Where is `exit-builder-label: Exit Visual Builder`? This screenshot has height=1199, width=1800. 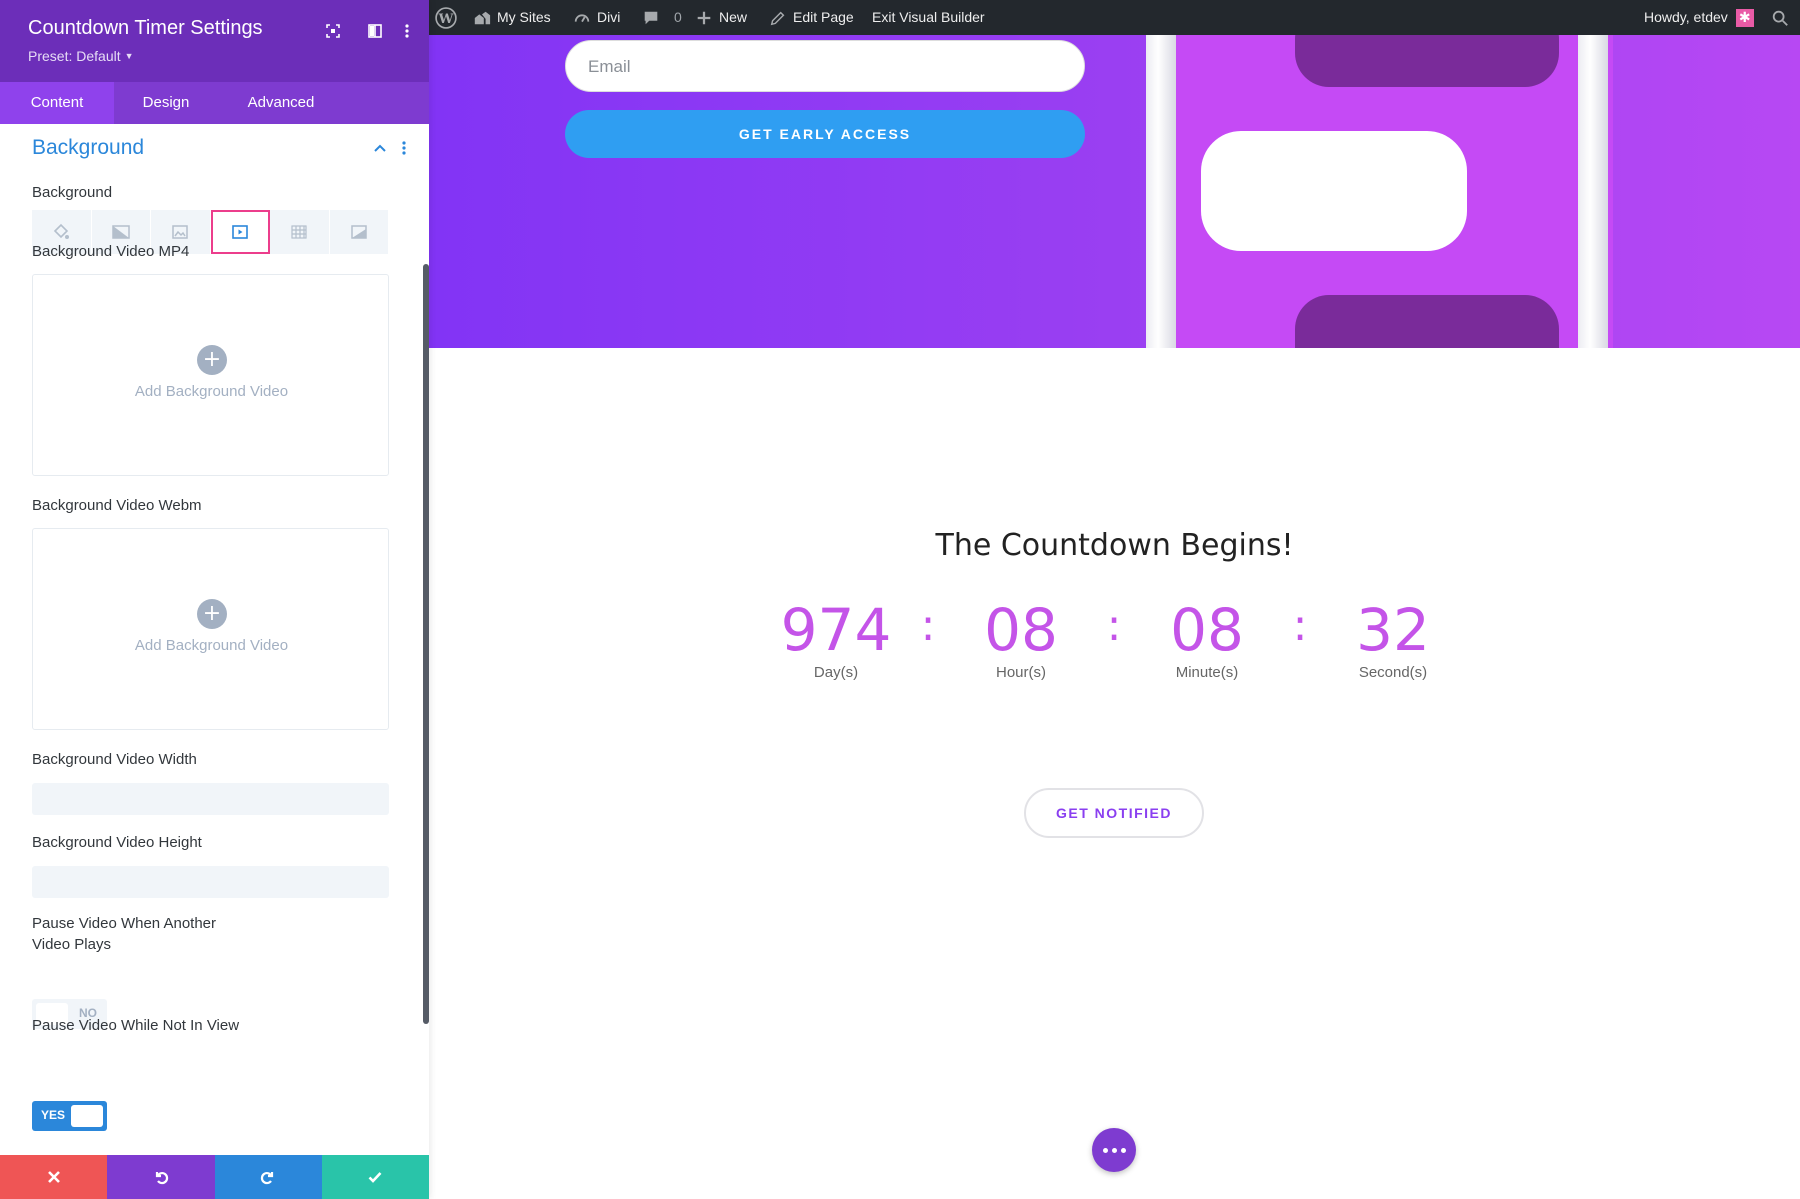 exit-builder-label: Exit Visual Builder is located at coordinates (928, 17).